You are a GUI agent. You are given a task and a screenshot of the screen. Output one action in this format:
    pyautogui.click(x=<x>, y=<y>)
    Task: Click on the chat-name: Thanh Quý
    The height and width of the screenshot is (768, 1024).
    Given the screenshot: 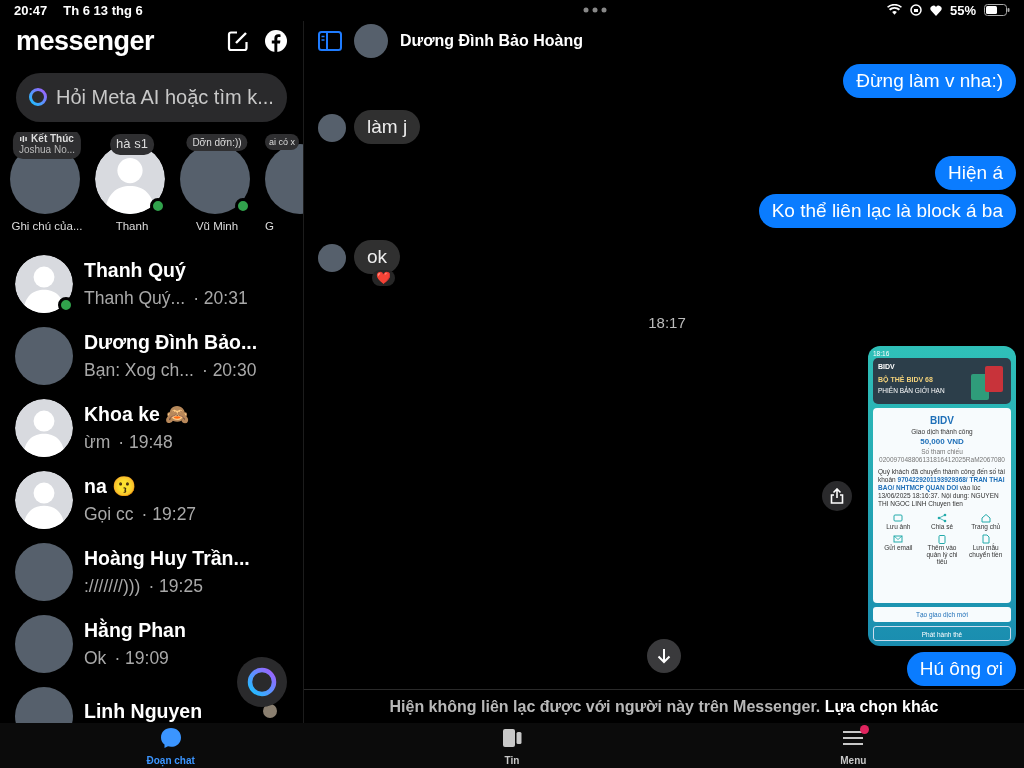 What is the action you would take?
    pyautogui.click(x=135, y=270)
    